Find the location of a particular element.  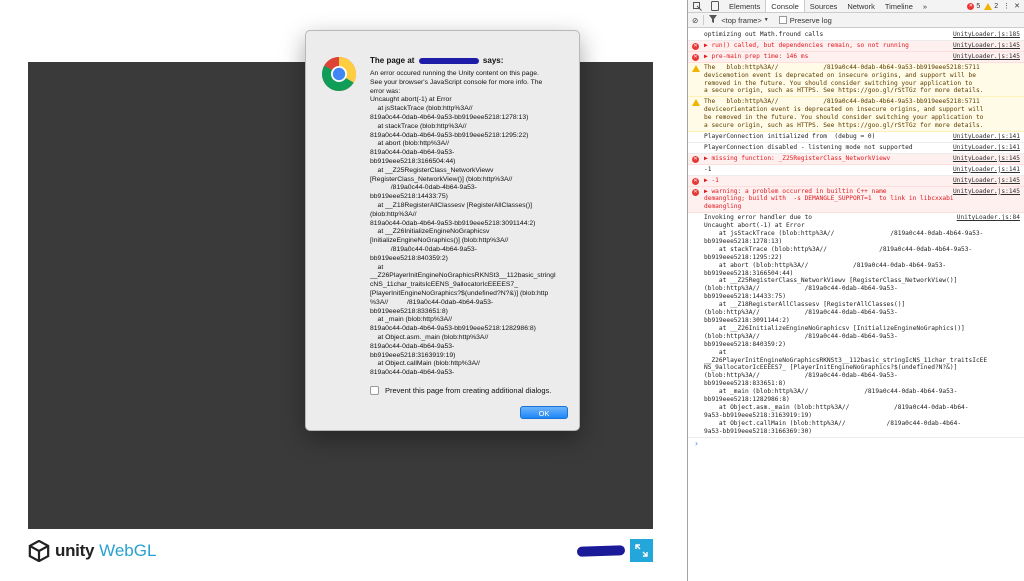

console-message-error: ✕ UnityLoader.js:145 ▶ -1 is located at coordinates (856, 181).